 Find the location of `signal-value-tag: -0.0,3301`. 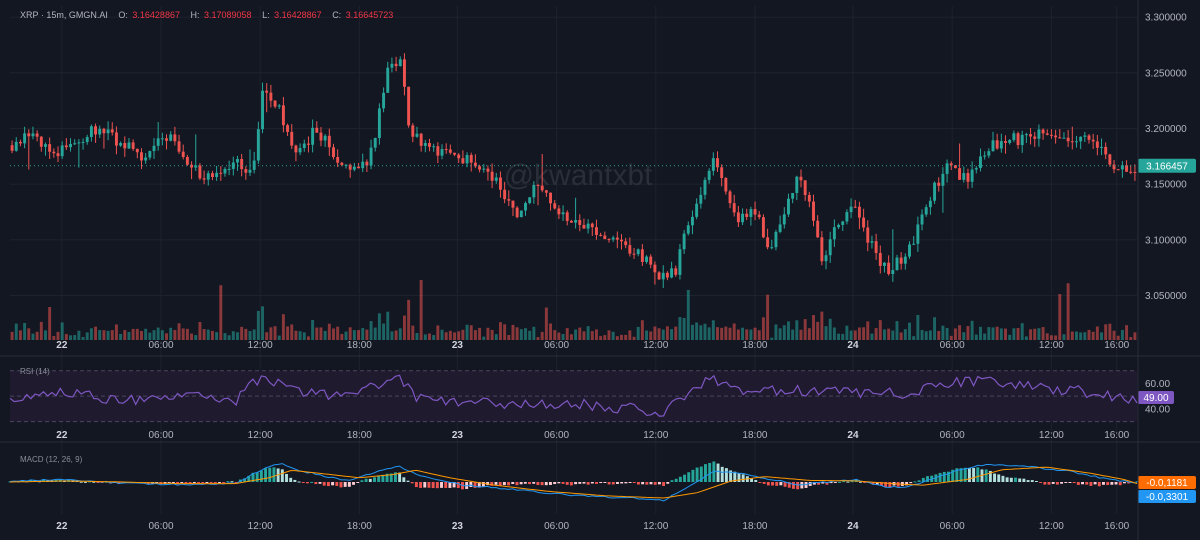

signal-value-tag: -0.0,3301 is located at coordinates (1167, 496).